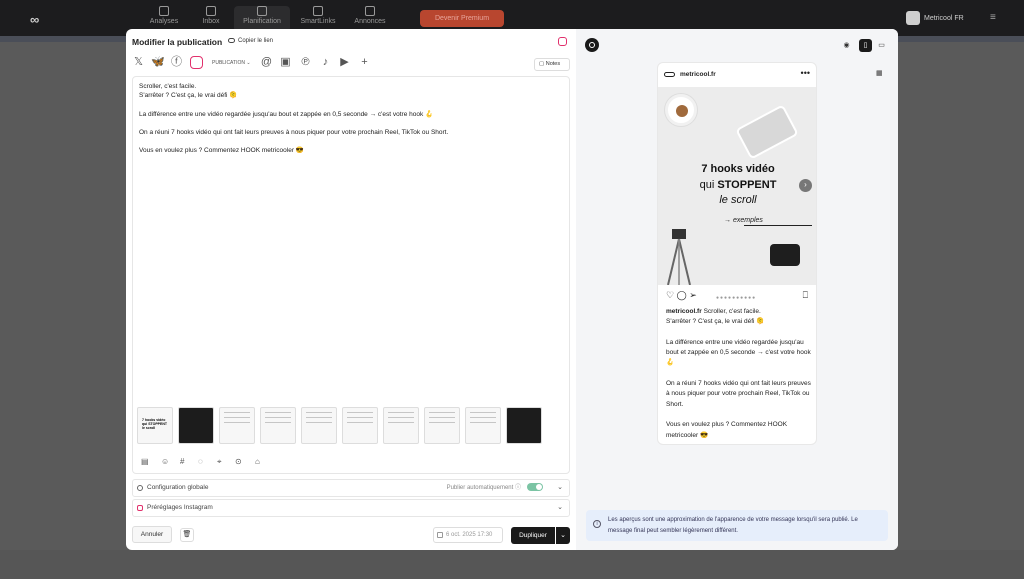 Image resolution: width=1024 pixels, height=579 pixels. I want to click on toggle-switch, so click(535, 487).